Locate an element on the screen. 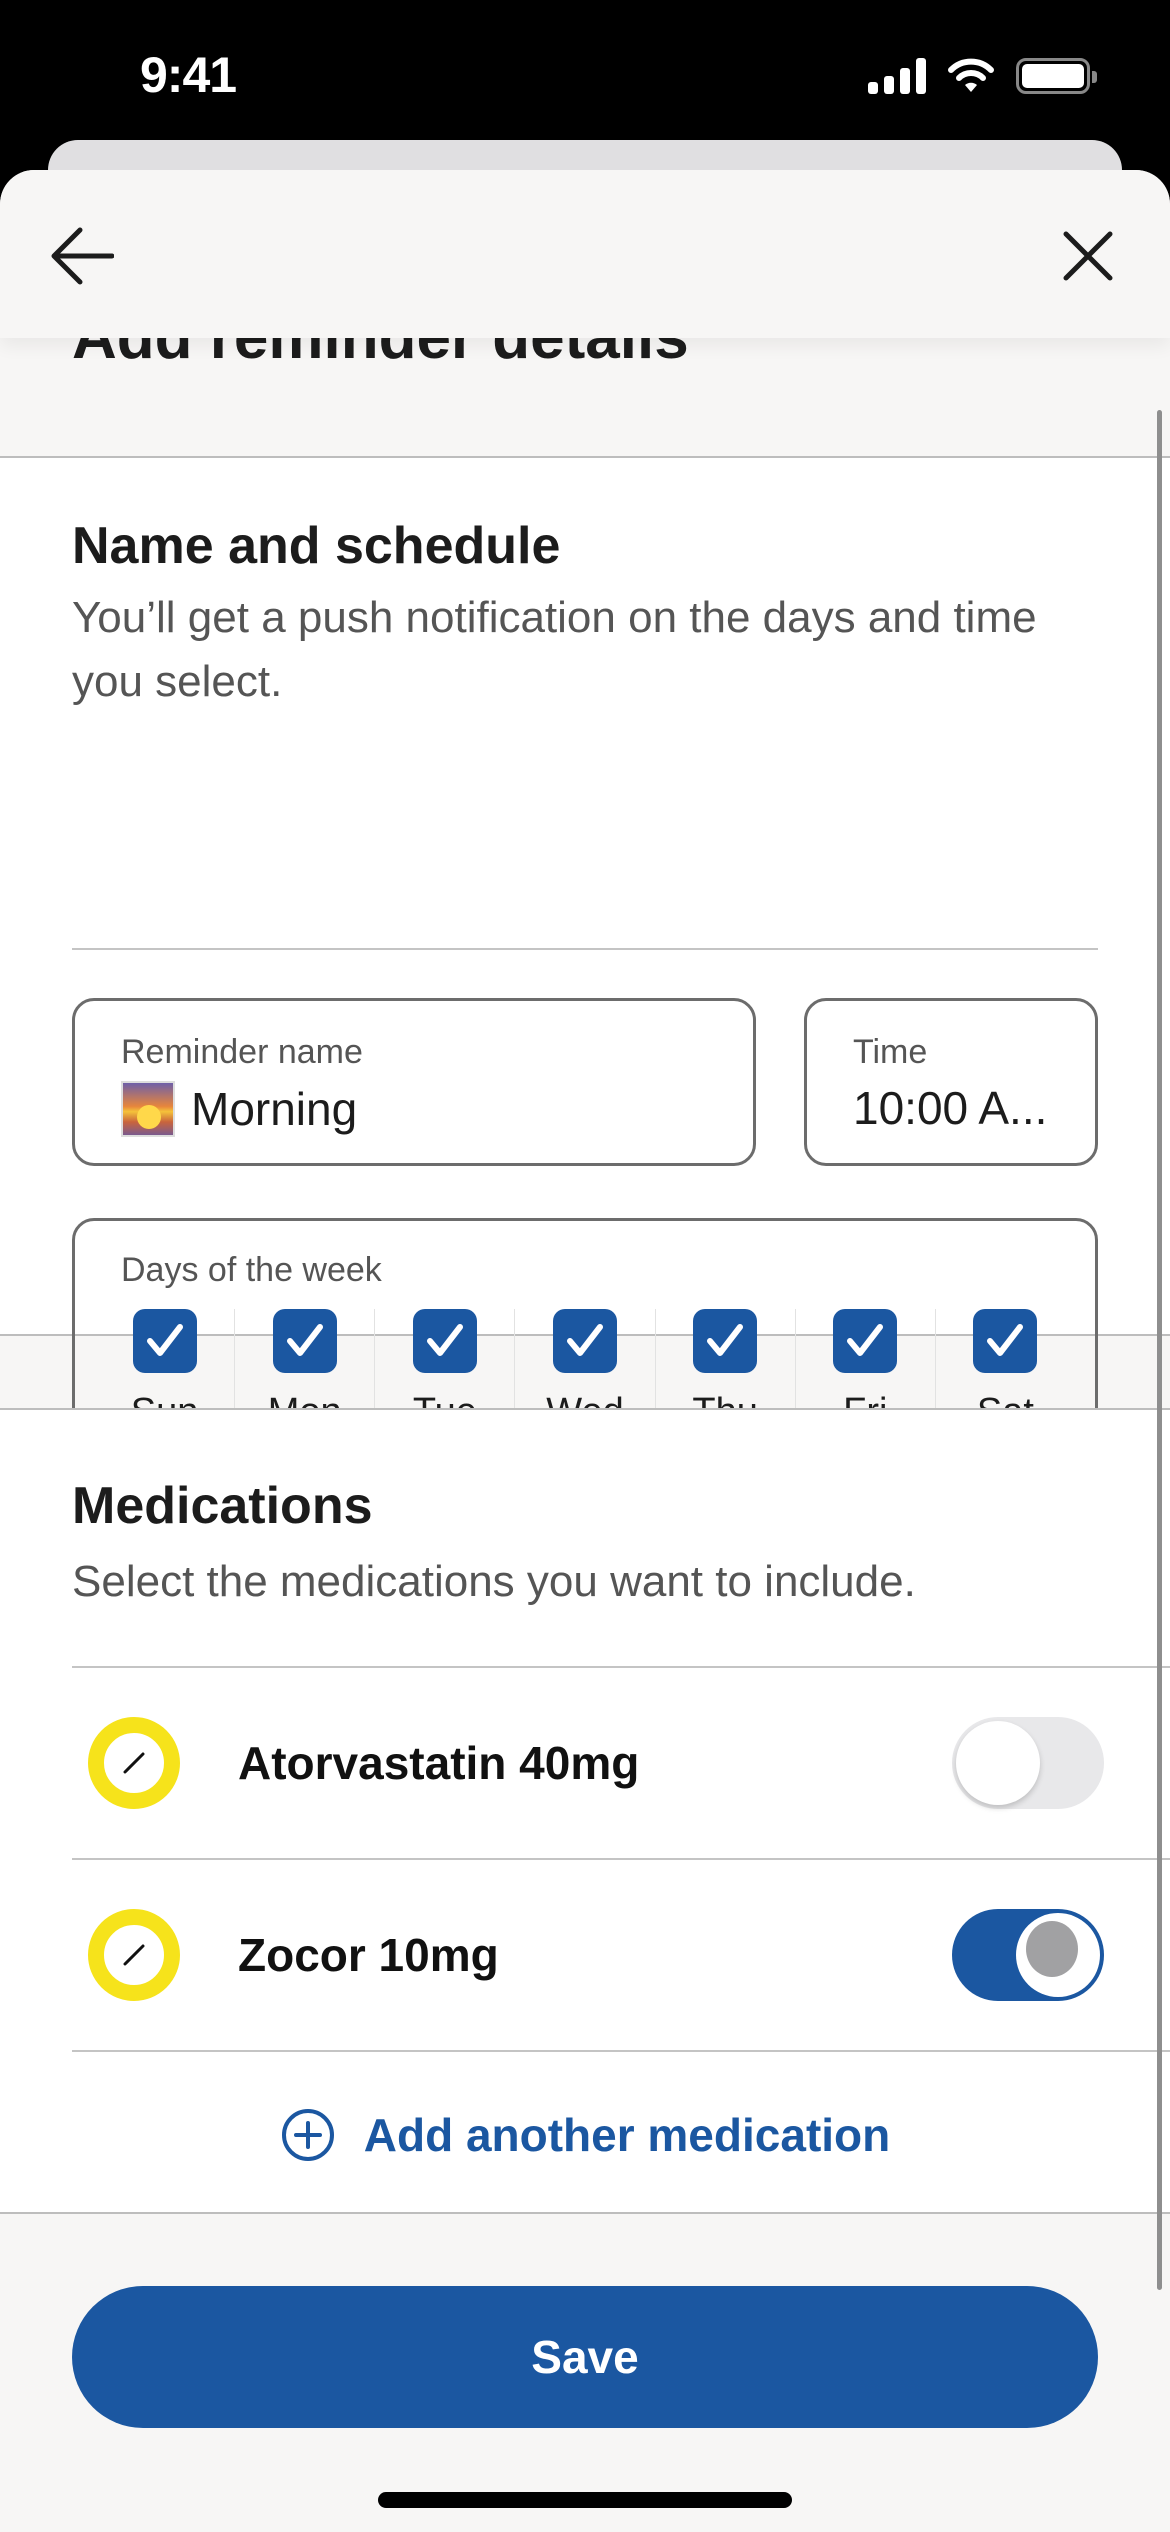  wifi-icon is located at coordinates (971, 75).